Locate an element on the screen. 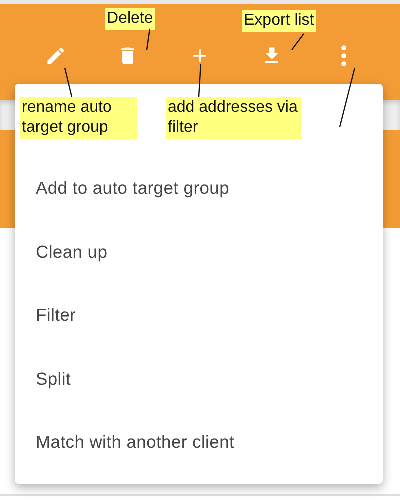 This screenshot has width=400, height=500. pencil-icon is located at coordinates (56, 56).